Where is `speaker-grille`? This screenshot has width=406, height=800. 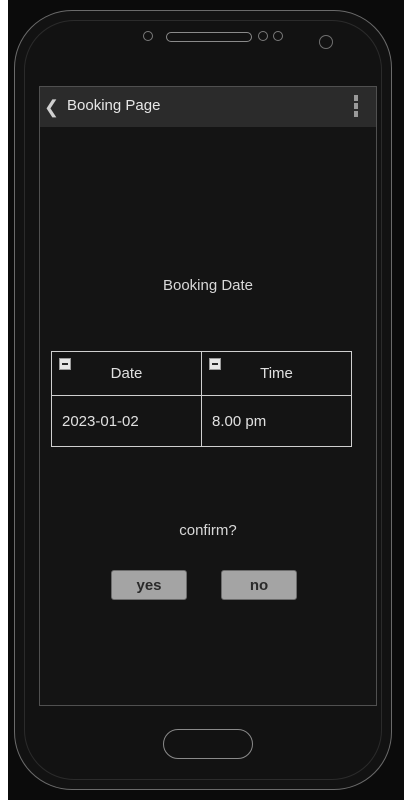 speaker-grille is located at coordinates (209, 37).